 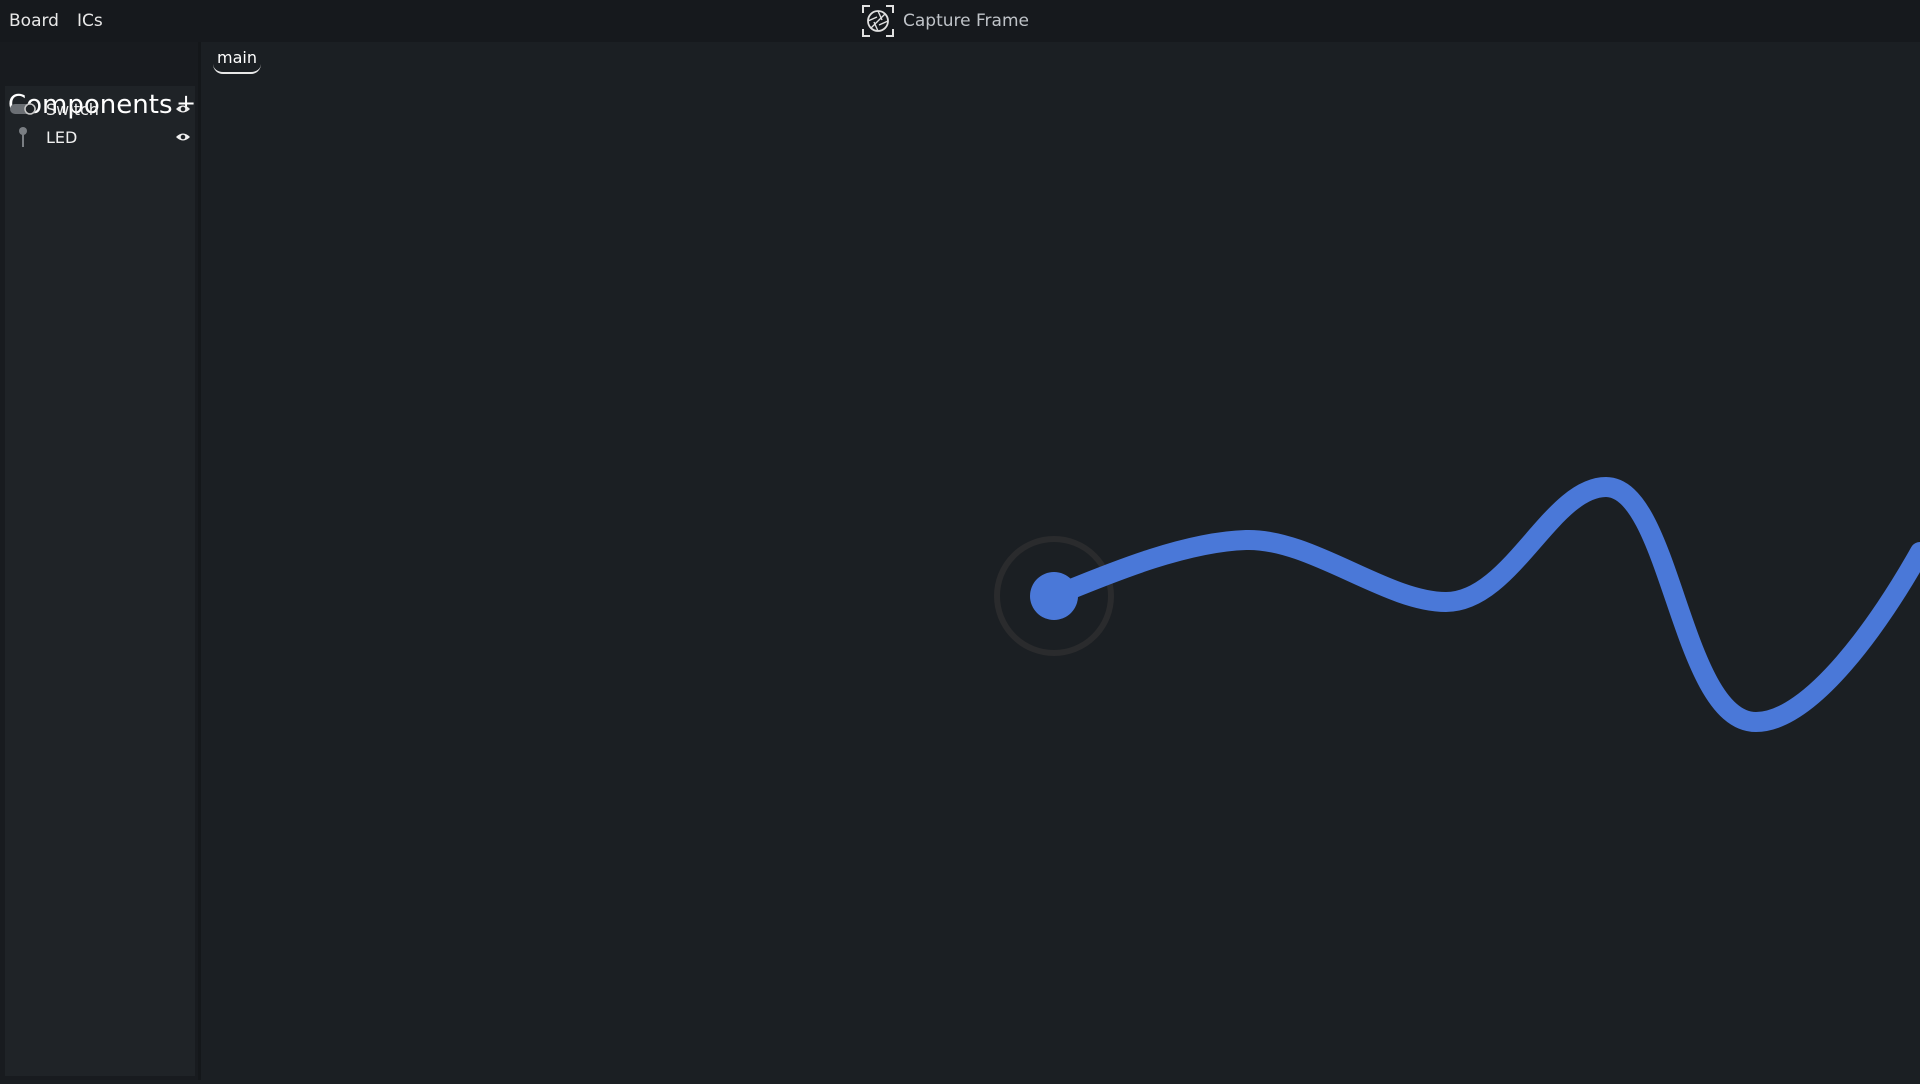 What do you see at coordinates (878, 21) in the screenshot?
I see `camera-aperture-icon` at bounding box center [878, 21].